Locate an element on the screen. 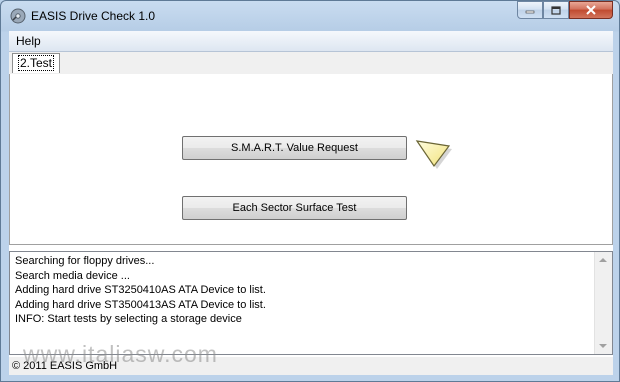 Image resolution: width=620 pixels, height=382 pixels. log-scrollbar is located at coordinates (603, 303).